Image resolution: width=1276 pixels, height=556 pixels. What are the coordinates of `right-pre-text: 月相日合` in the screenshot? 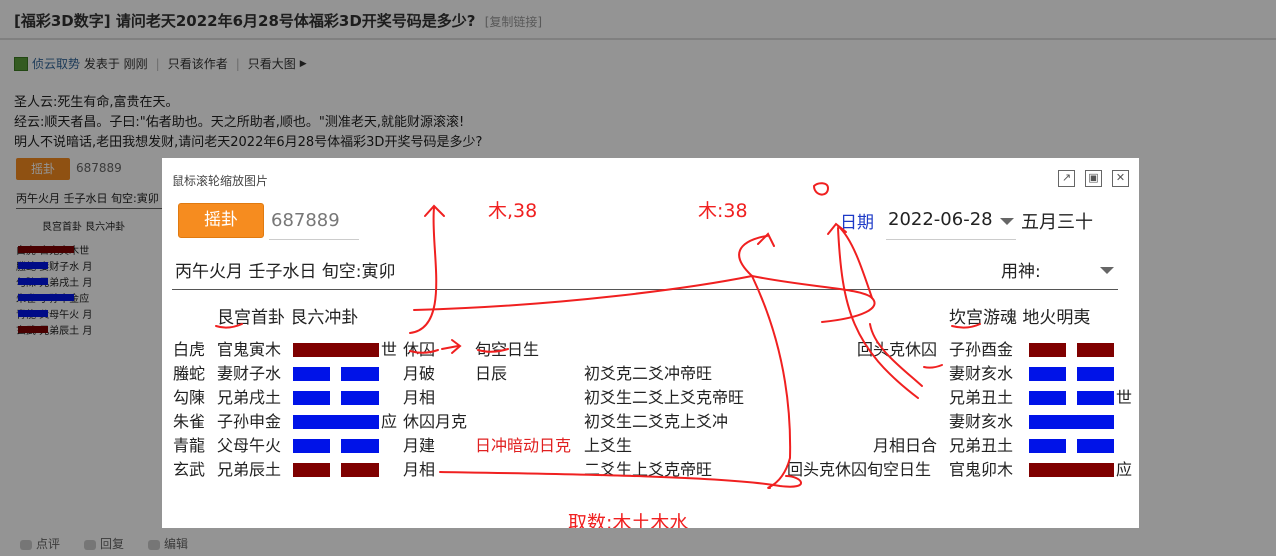 It's located at (905, 445).